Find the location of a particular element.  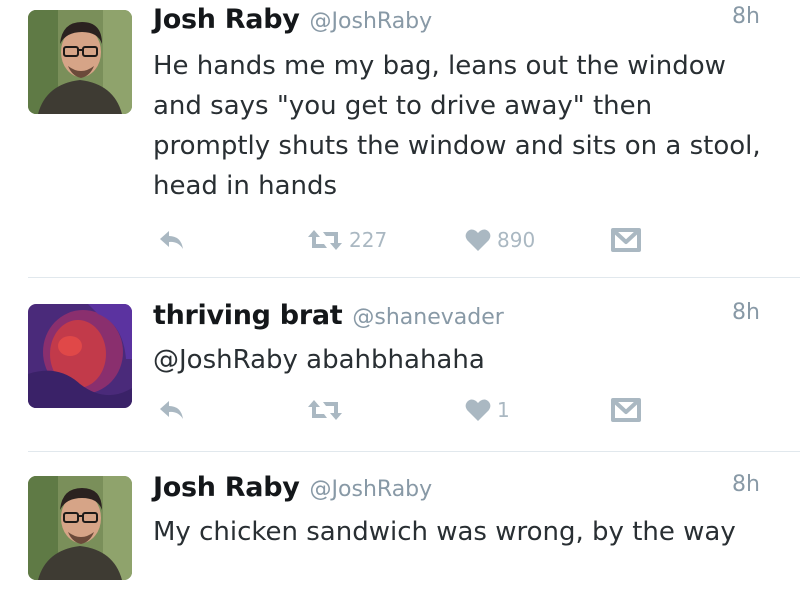

tweet-actions: 227 890 is located at coordinates (403, 240).